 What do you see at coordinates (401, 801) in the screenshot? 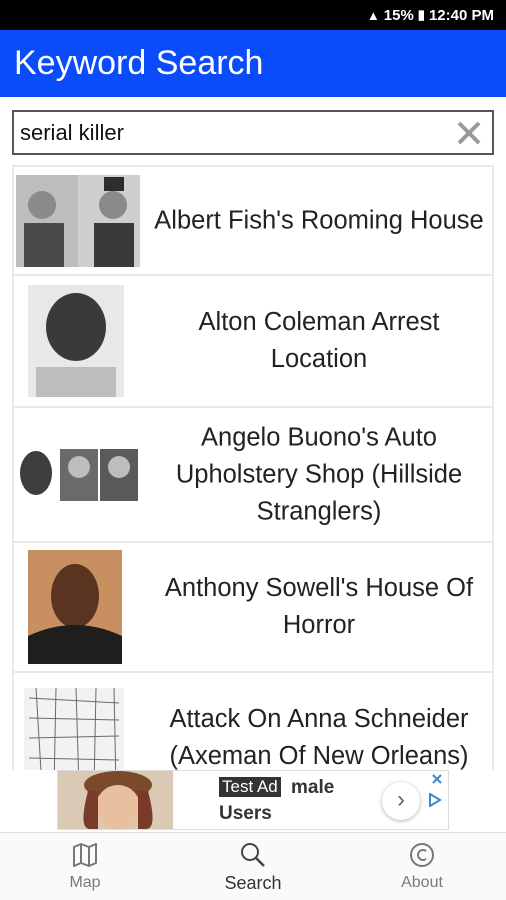
I see `ad-next-icon: ›` at bounding box center [401, 801].